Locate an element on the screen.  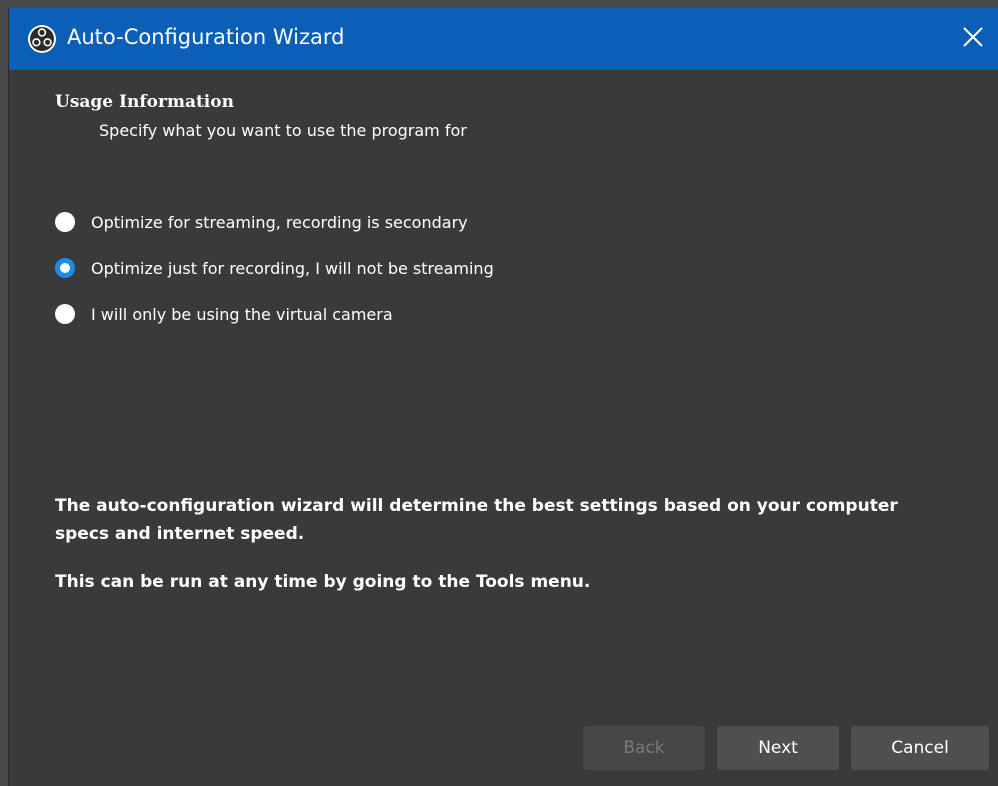
obs-logo-icon is located at coordinates (42, 39).